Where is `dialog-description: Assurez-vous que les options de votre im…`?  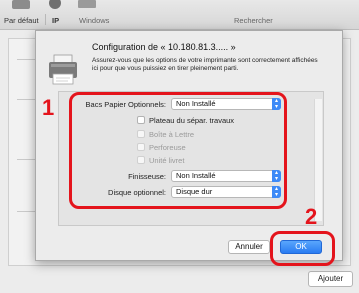 dialog-description: Assurez-vous que les options de votre im… is located at coordinates (205, 64).